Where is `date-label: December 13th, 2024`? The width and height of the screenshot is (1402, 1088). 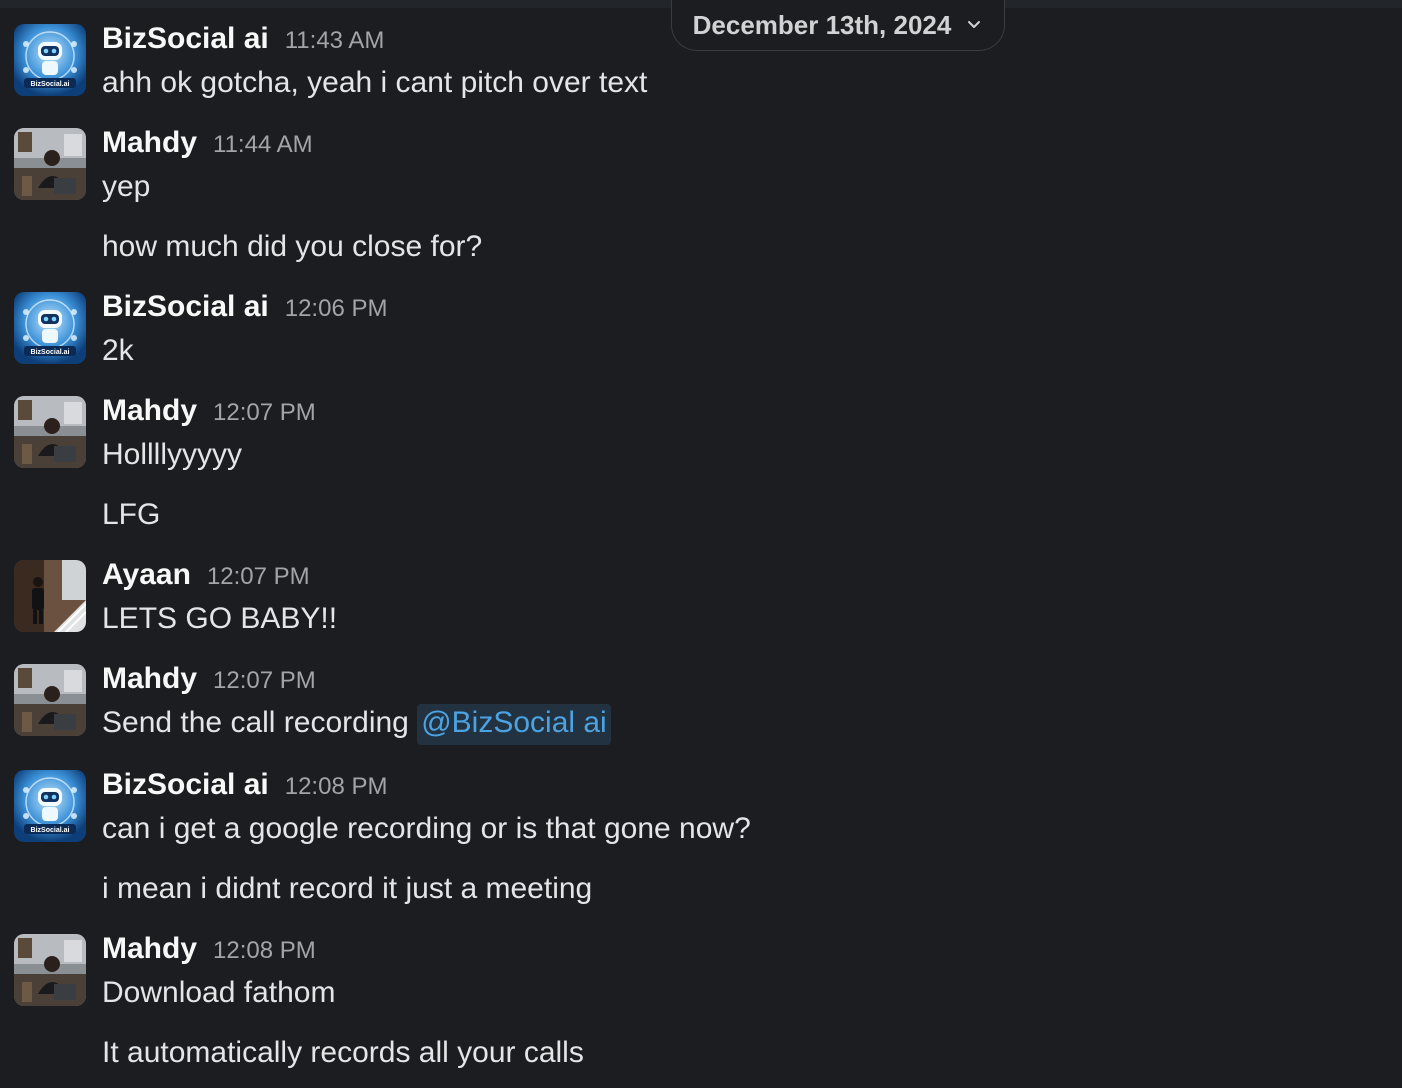
date-label: December 13th, 2024 is located at coordinates (822, 24).